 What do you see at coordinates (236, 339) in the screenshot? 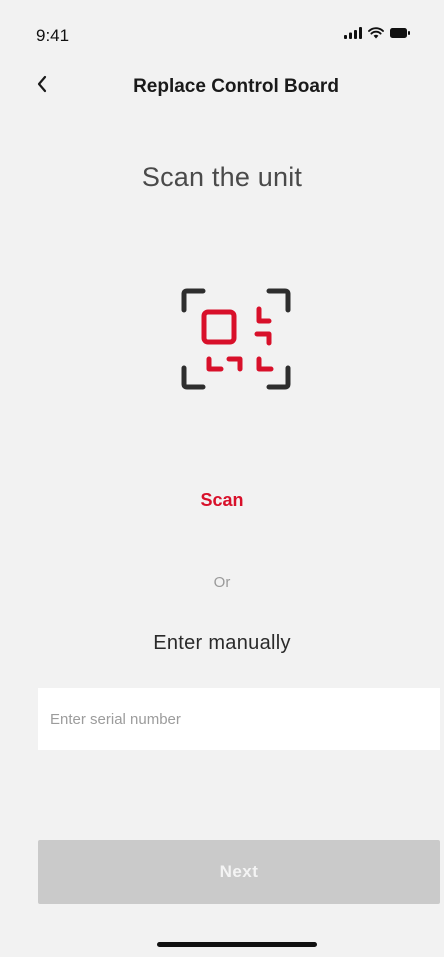
I see `qr-scan-icon` at bounding box center [236, 339].